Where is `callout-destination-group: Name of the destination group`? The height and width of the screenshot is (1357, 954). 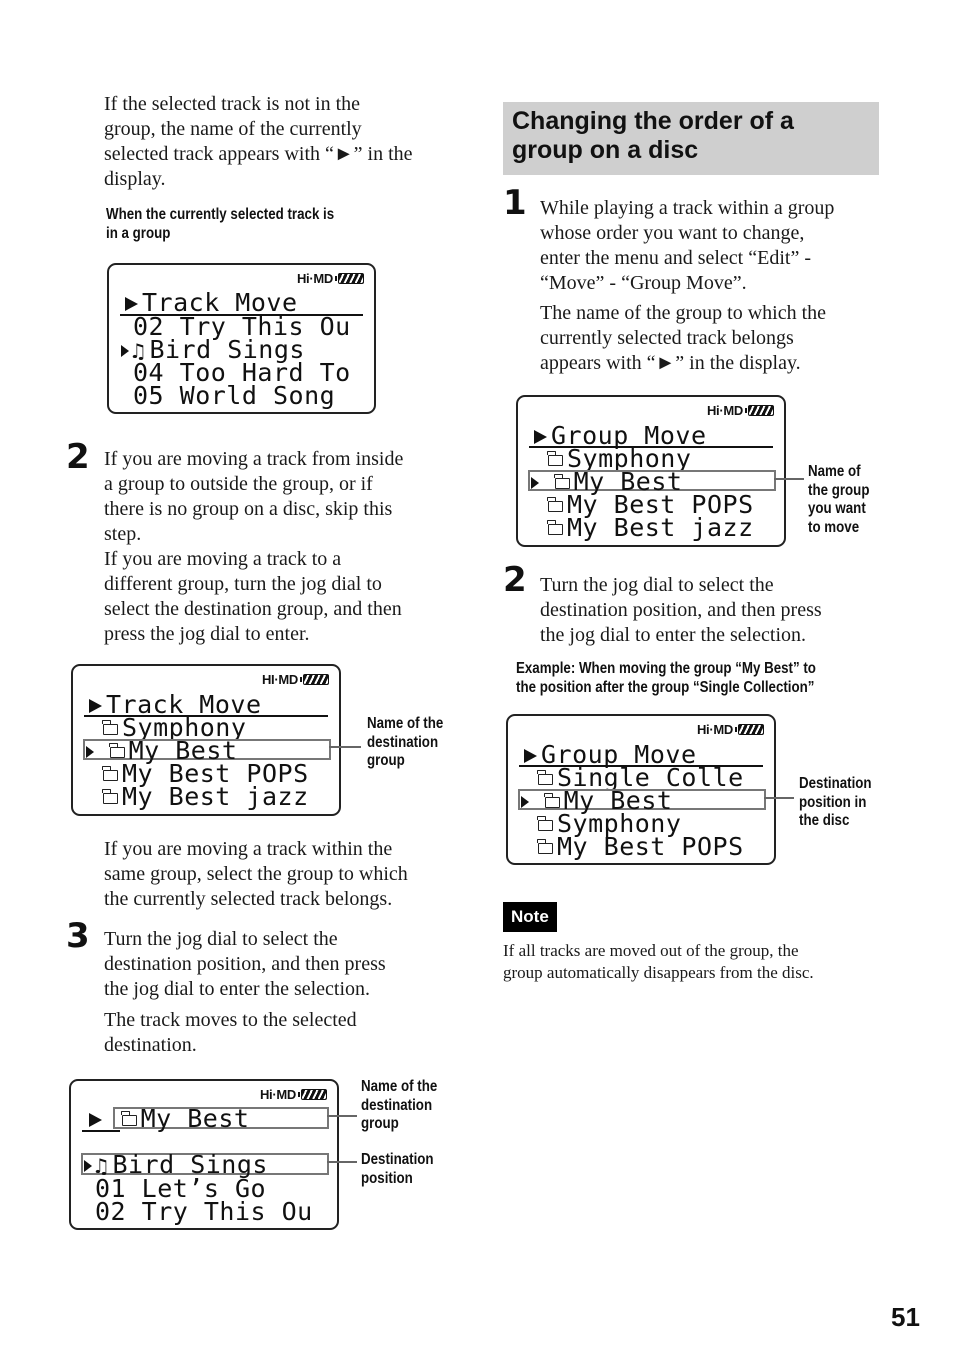
callout-destination-group: Name of the destination group is located at coordinates (399, 1106).